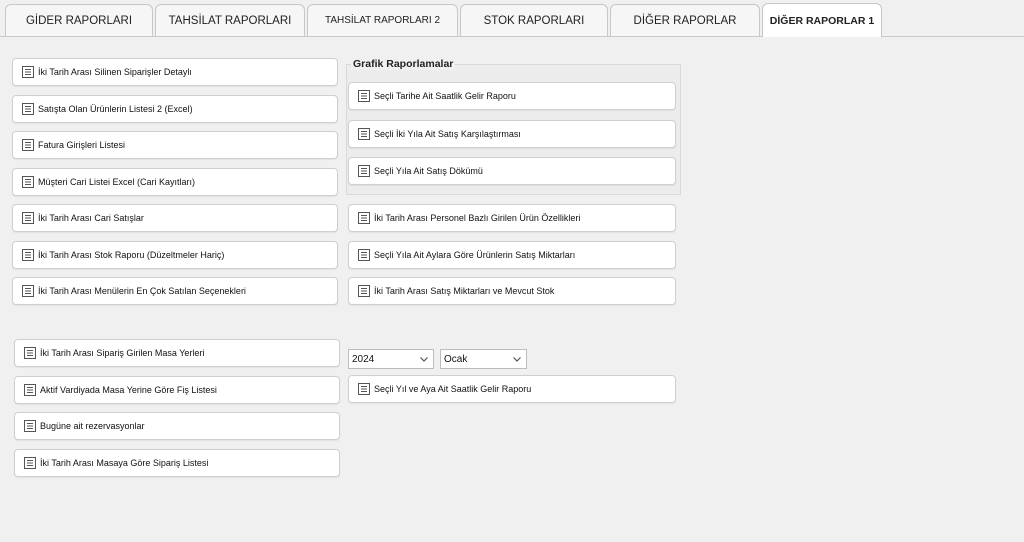 This screenshot has height=542, width=1024. Describe the element at coordinates (175, 145) in the screenshot. I see `report-button-invoice-entries: Fatura Girişleri Listesi` at that location.